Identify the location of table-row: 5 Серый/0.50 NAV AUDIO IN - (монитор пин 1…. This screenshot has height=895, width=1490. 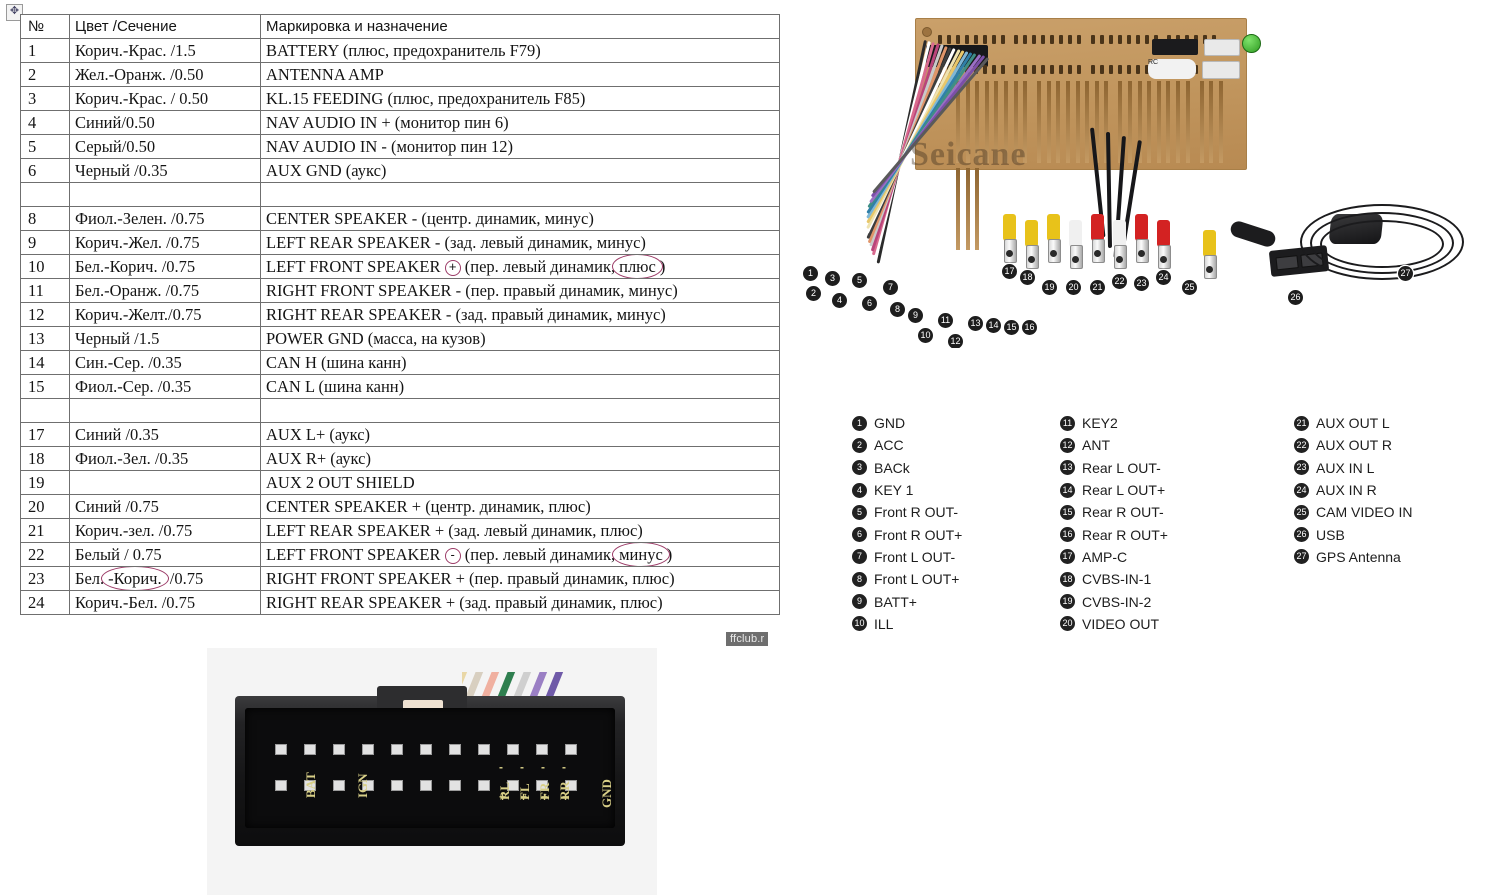
(400, 146).